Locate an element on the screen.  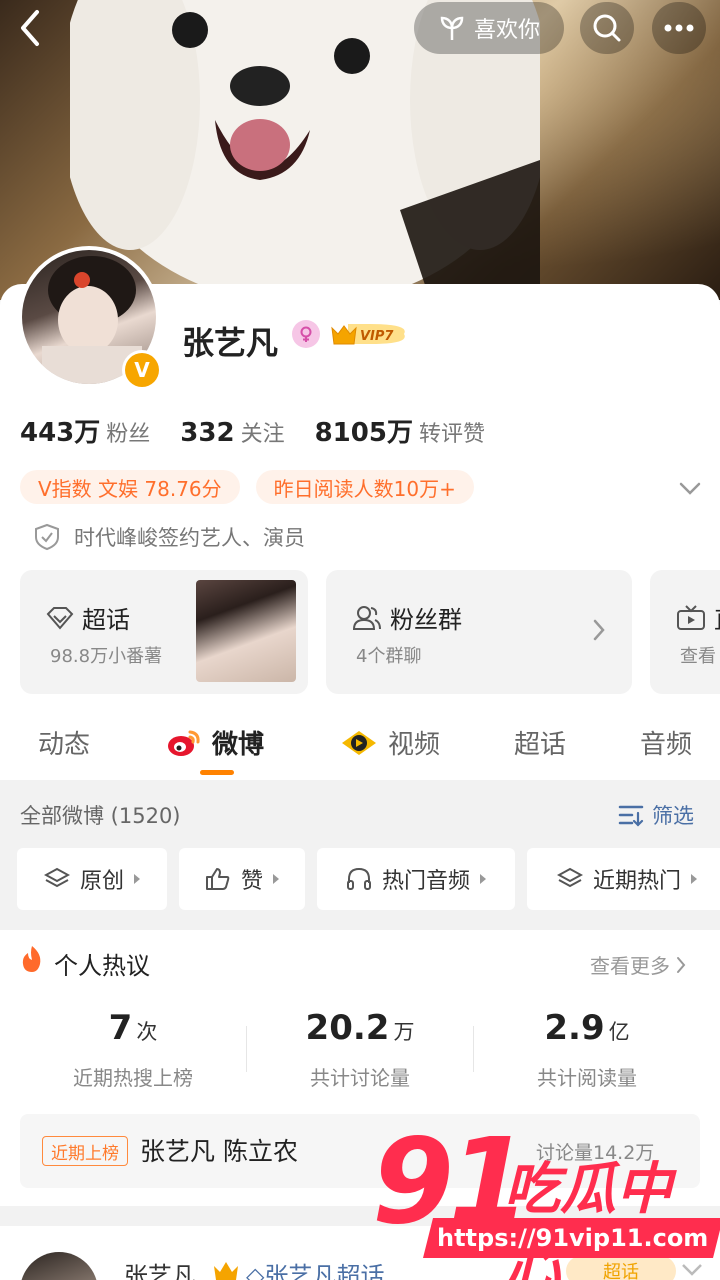
headphones-icon is located at coordinates (358, 878).